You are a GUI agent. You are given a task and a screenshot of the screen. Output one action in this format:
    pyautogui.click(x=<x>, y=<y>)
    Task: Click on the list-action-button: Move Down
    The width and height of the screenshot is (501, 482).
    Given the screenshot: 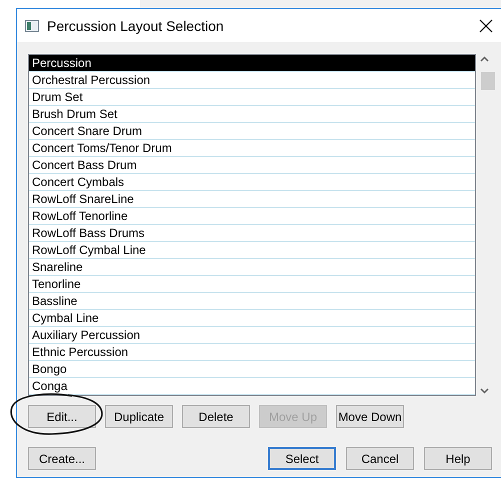 What is the action you would take?
    pyautogui.click(x=370, y=416)
    